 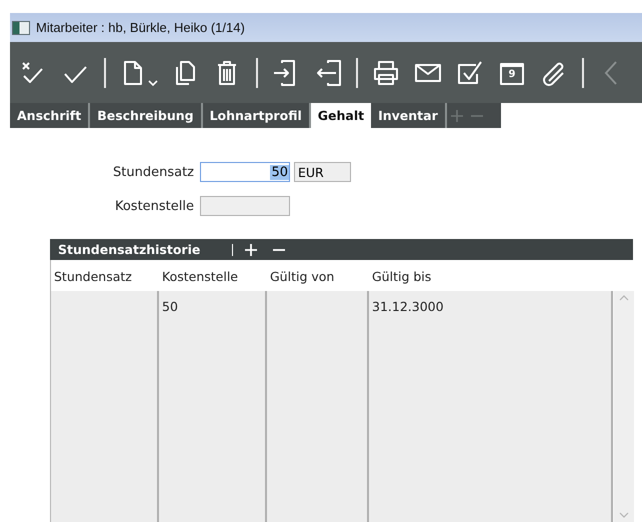 What do you see at coordinates (322, 172) in the screenshot?
I see `currency-field: EUR` at bounding box center [322, 172].